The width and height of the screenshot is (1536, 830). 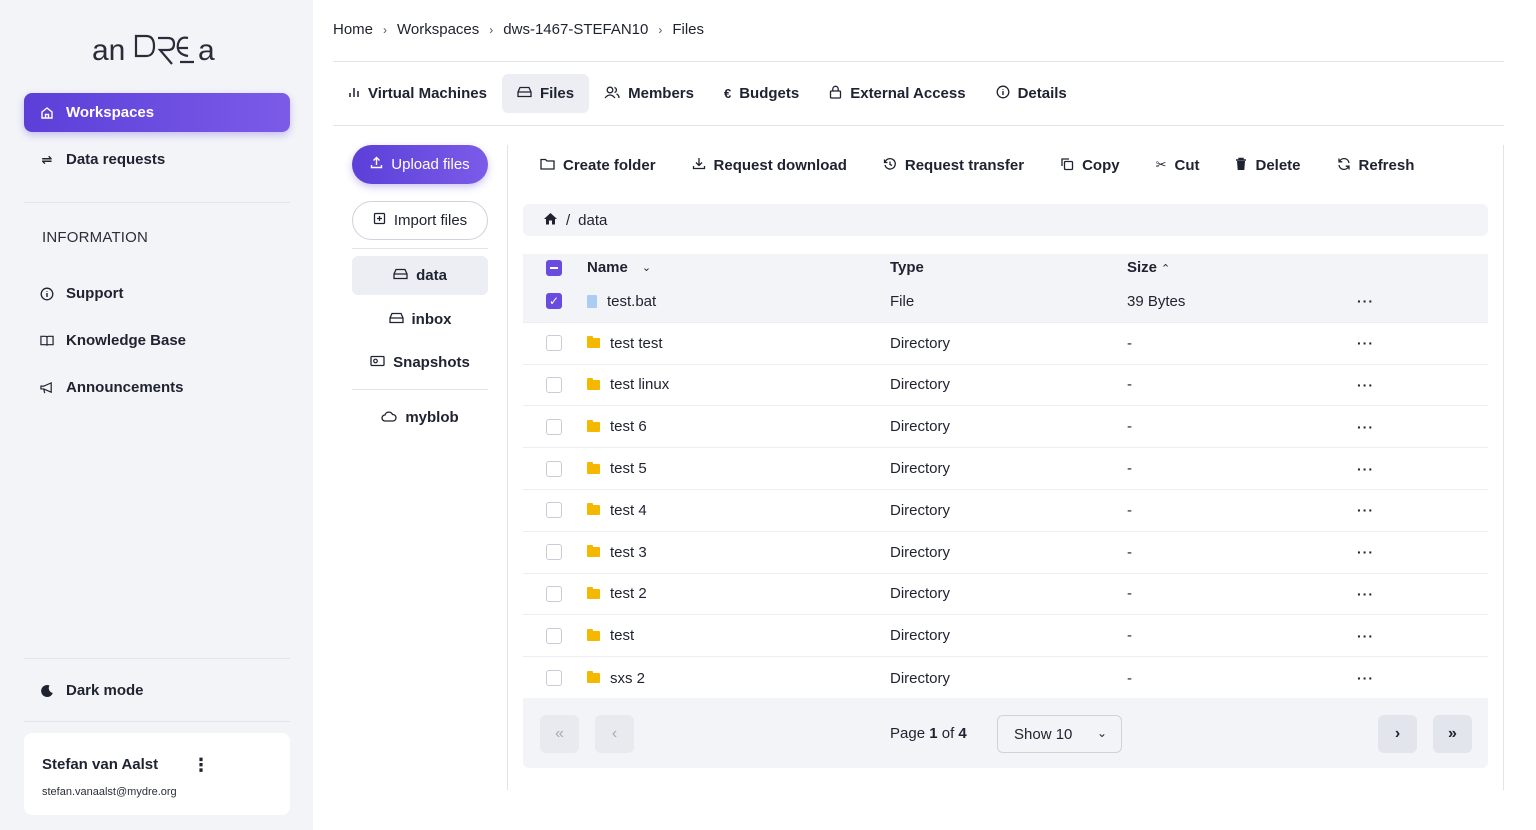 What do you see at coordinates (125, 387) in the screenshot?
I see `nav-label: Announcements` at bounding box center [125, 387].